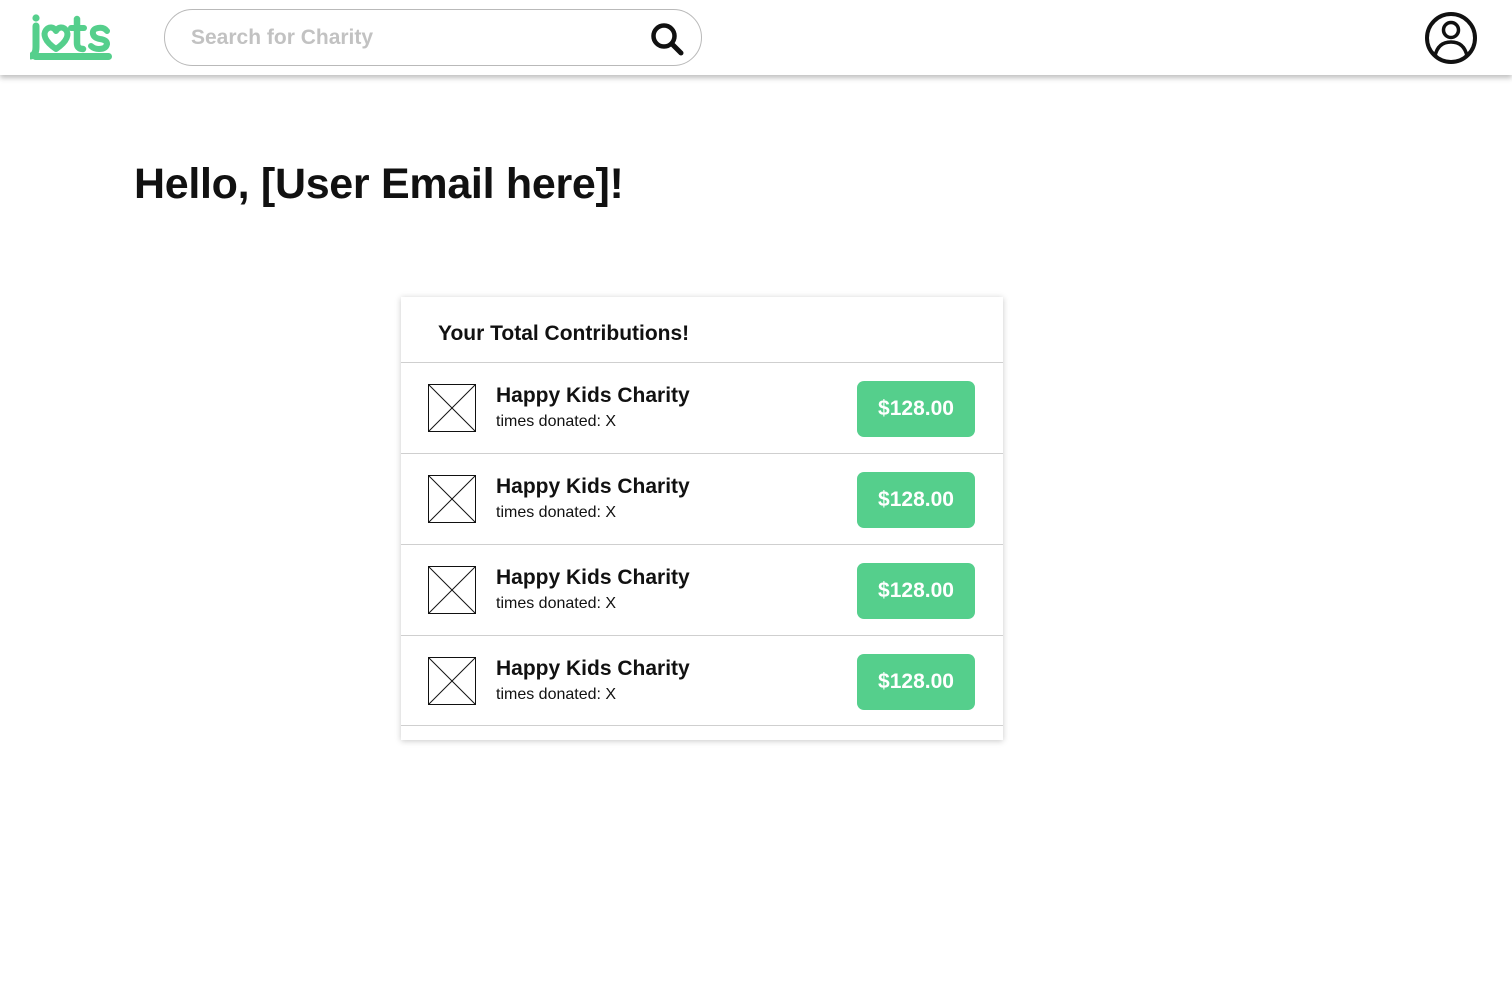 Image resolution: width=1512 pixels, height=982 pixels. Describe the element at coordinates (411, 37) in the screenshot. I see `search-input` at that location.